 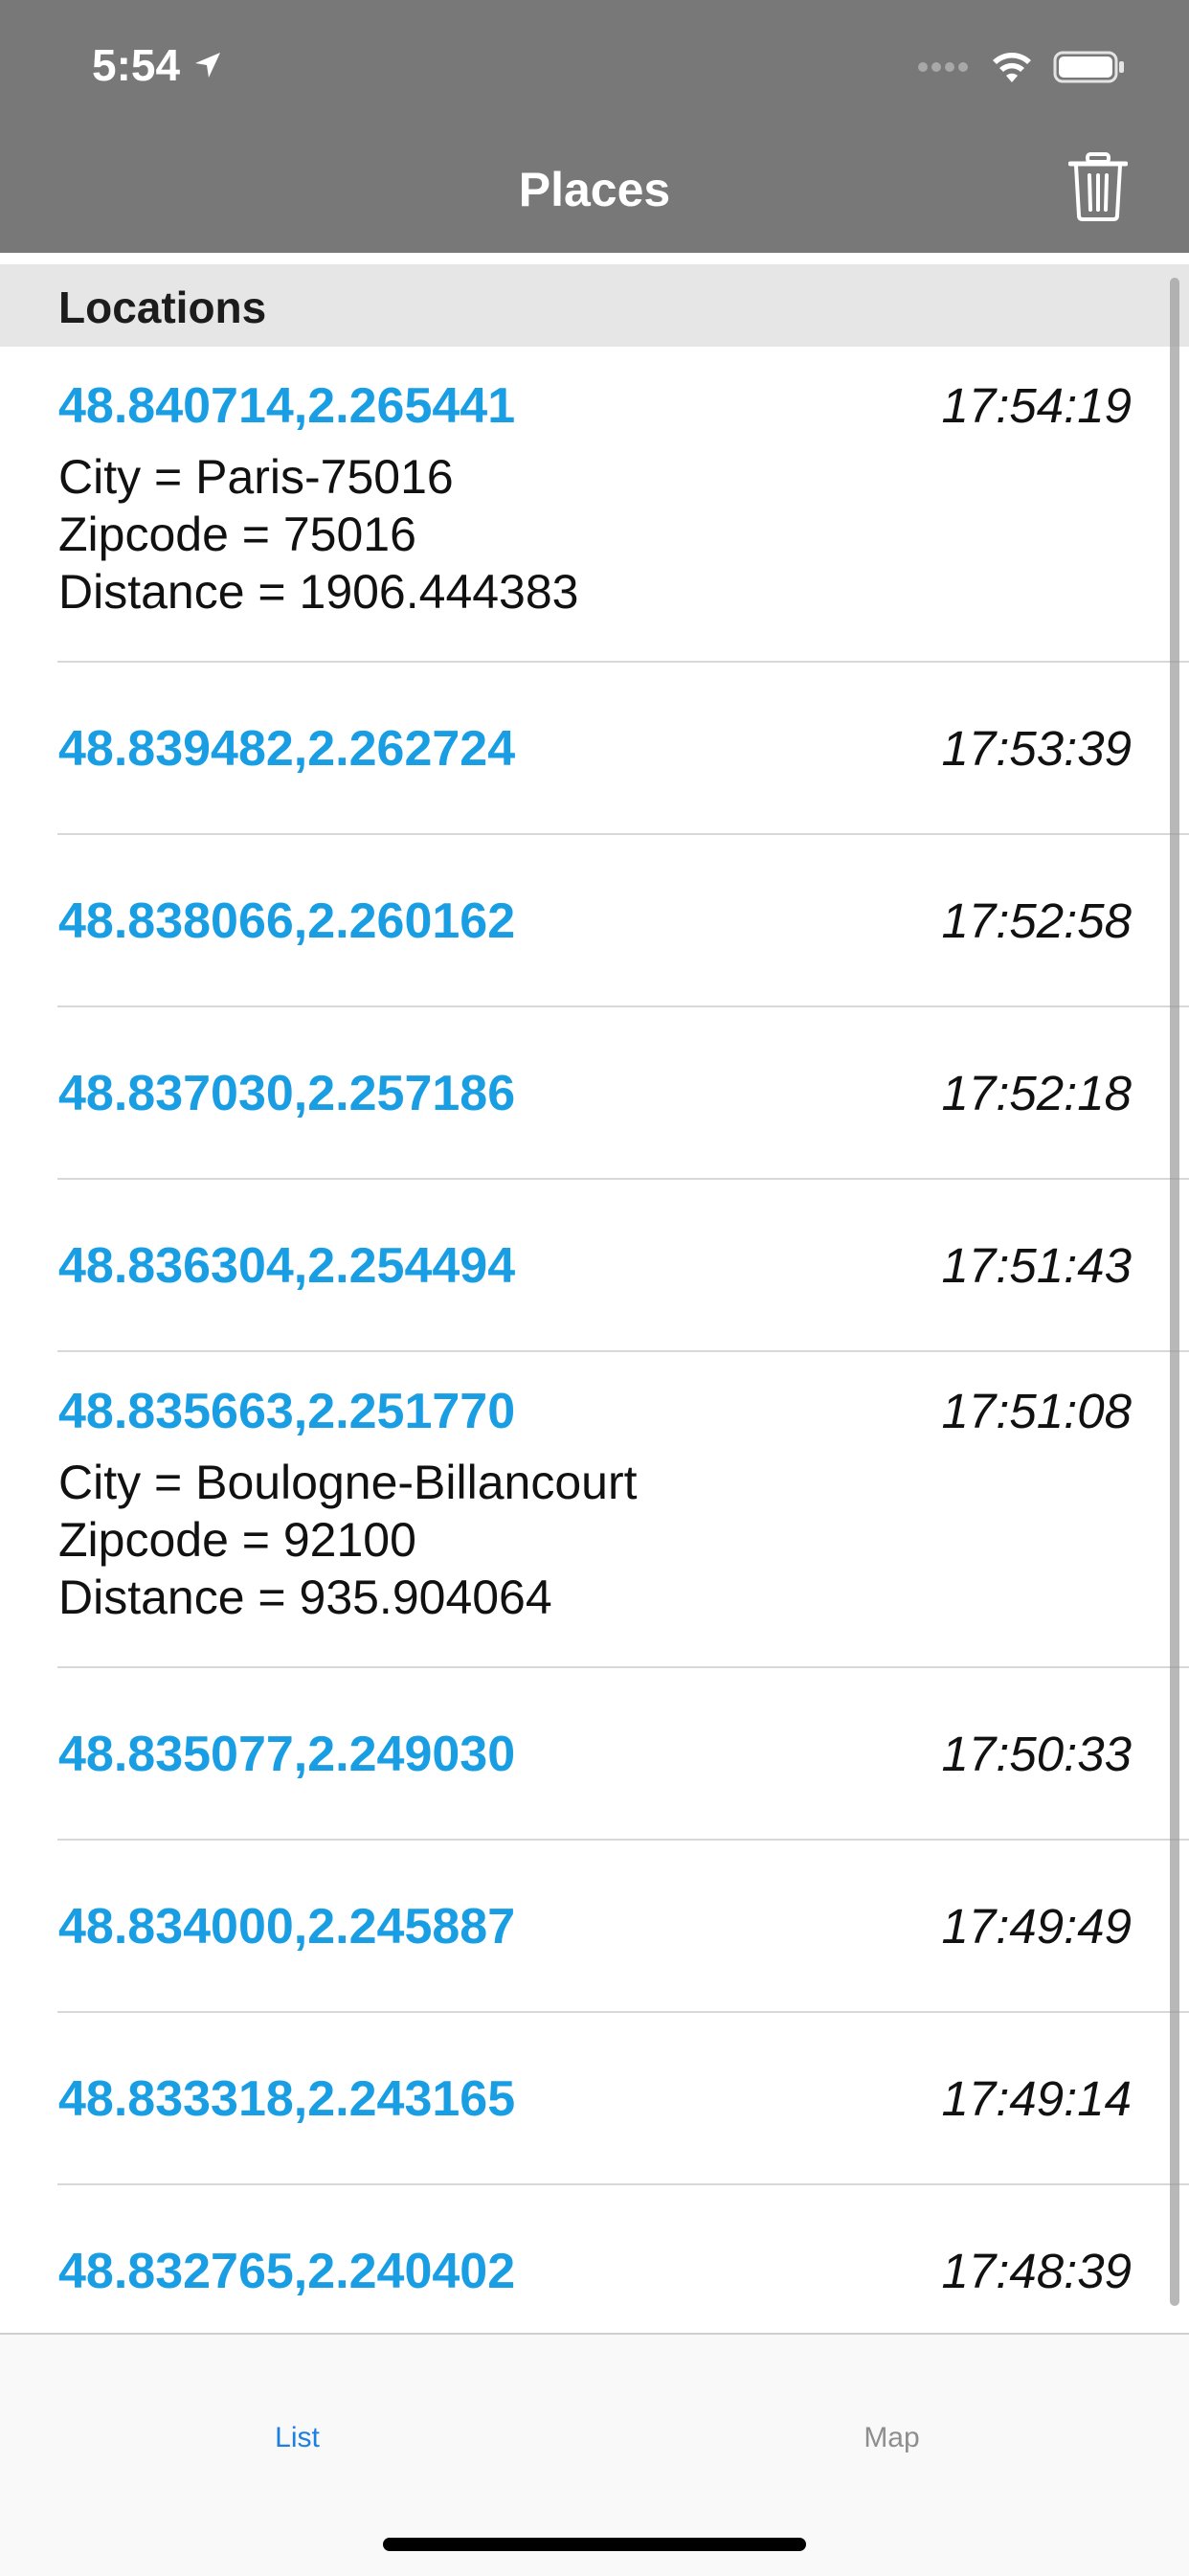 I want to click on location-coordinates: 48.838066,2.260162, so click(x=287, y=921).